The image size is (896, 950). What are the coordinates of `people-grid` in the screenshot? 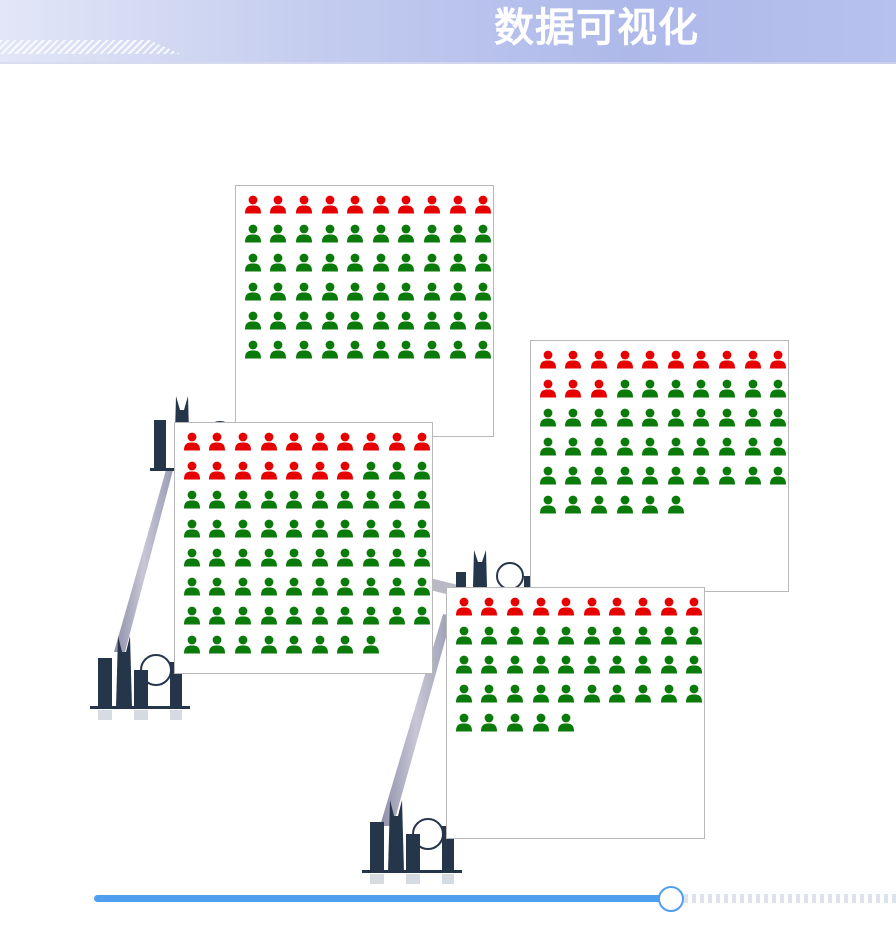 It's located at (307, 543).